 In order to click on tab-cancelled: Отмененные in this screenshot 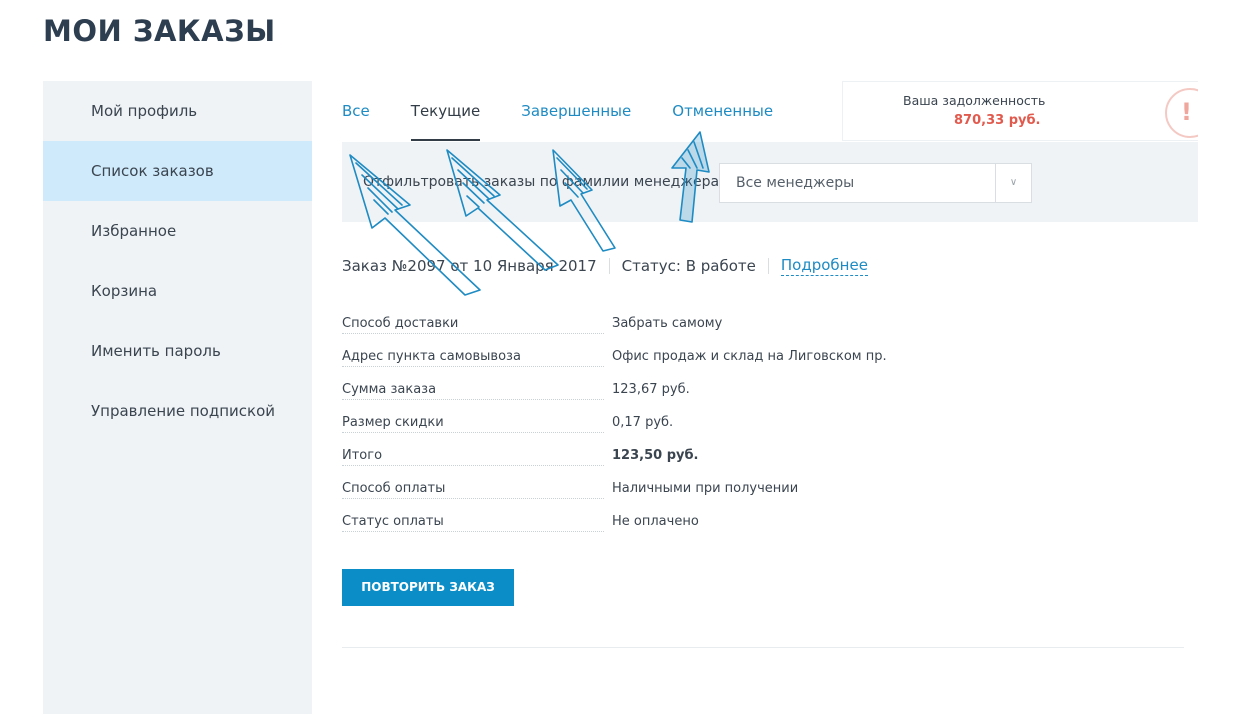, I will do `click(722, 111)`.